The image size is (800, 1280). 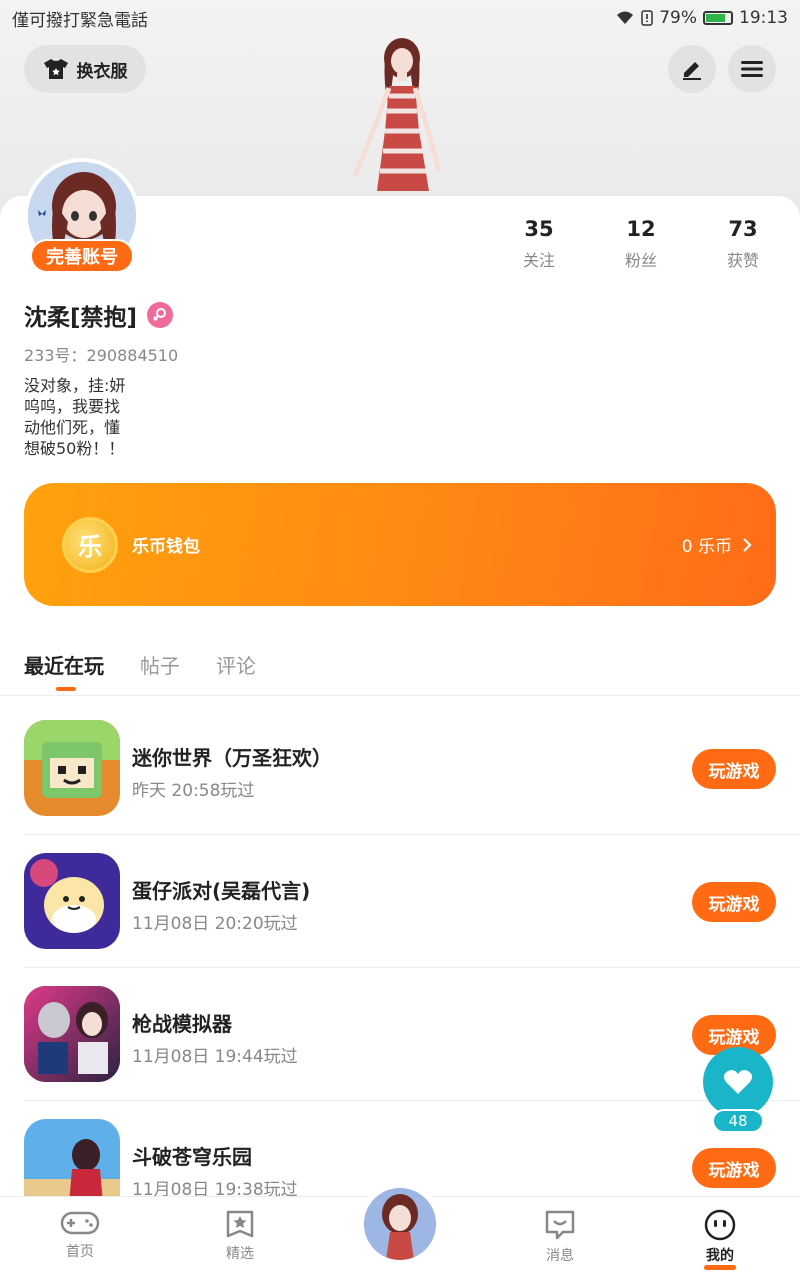 What do you see at coordinates (72, 1034) in the screenshot?
I see `game-icon-gun-simulator` at bounding box center [72, 1034].